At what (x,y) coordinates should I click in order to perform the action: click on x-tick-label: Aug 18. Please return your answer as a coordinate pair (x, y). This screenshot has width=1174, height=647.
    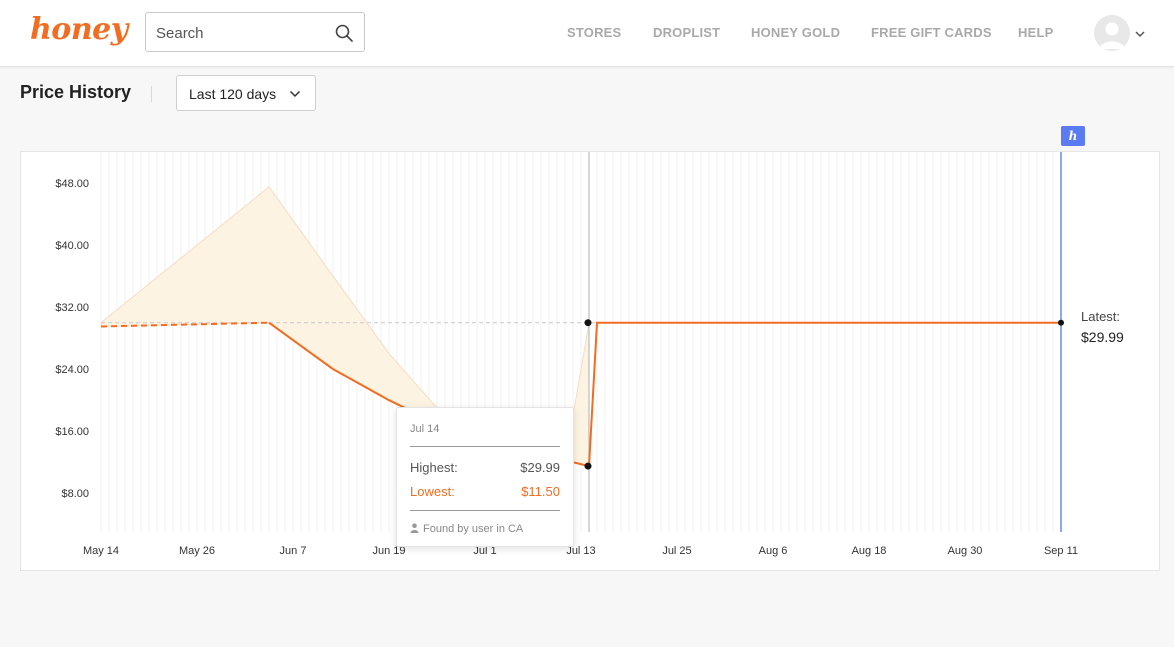
    Looking at the image, I should click on (869, 551).